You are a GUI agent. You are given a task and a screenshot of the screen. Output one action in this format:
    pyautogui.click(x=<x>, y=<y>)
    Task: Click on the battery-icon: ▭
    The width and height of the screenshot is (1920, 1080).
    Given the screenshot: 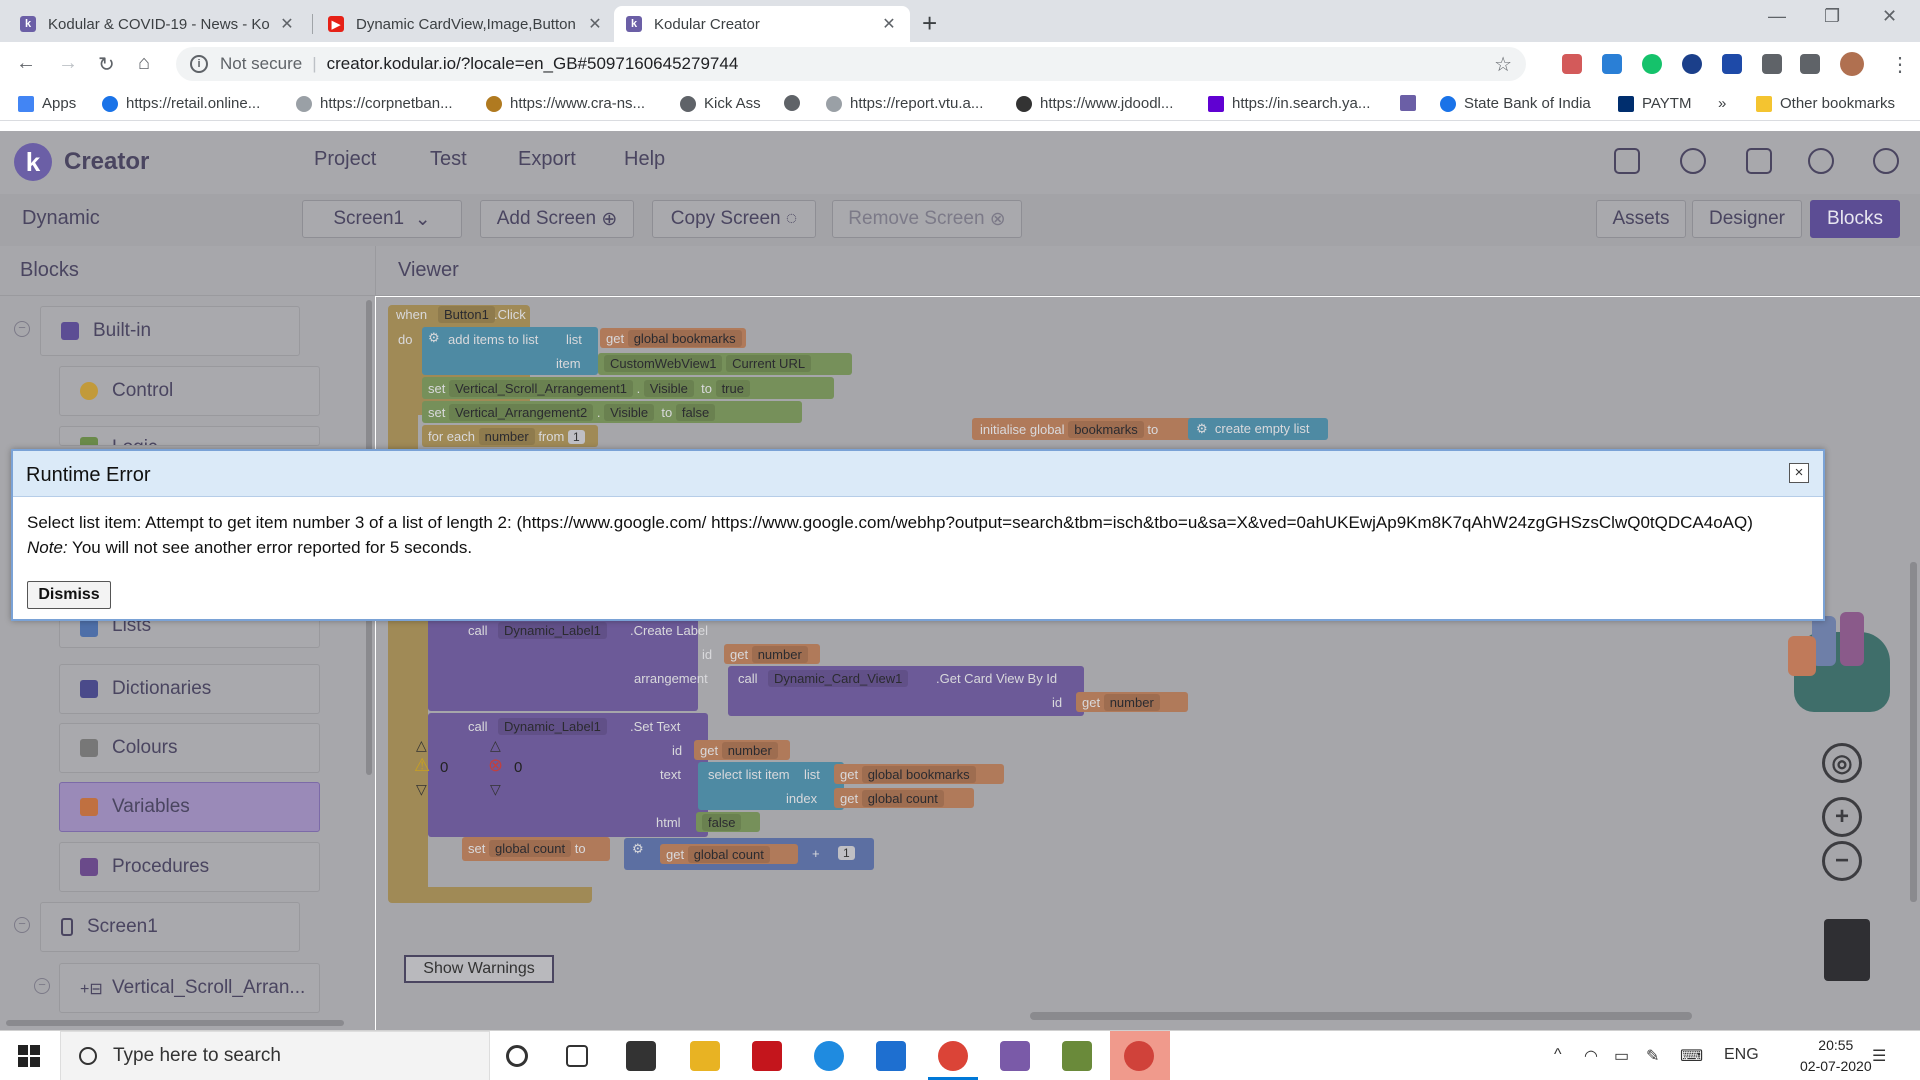 What is the action you would take?
    pyautogui.click(x=1621, y=1056)
    